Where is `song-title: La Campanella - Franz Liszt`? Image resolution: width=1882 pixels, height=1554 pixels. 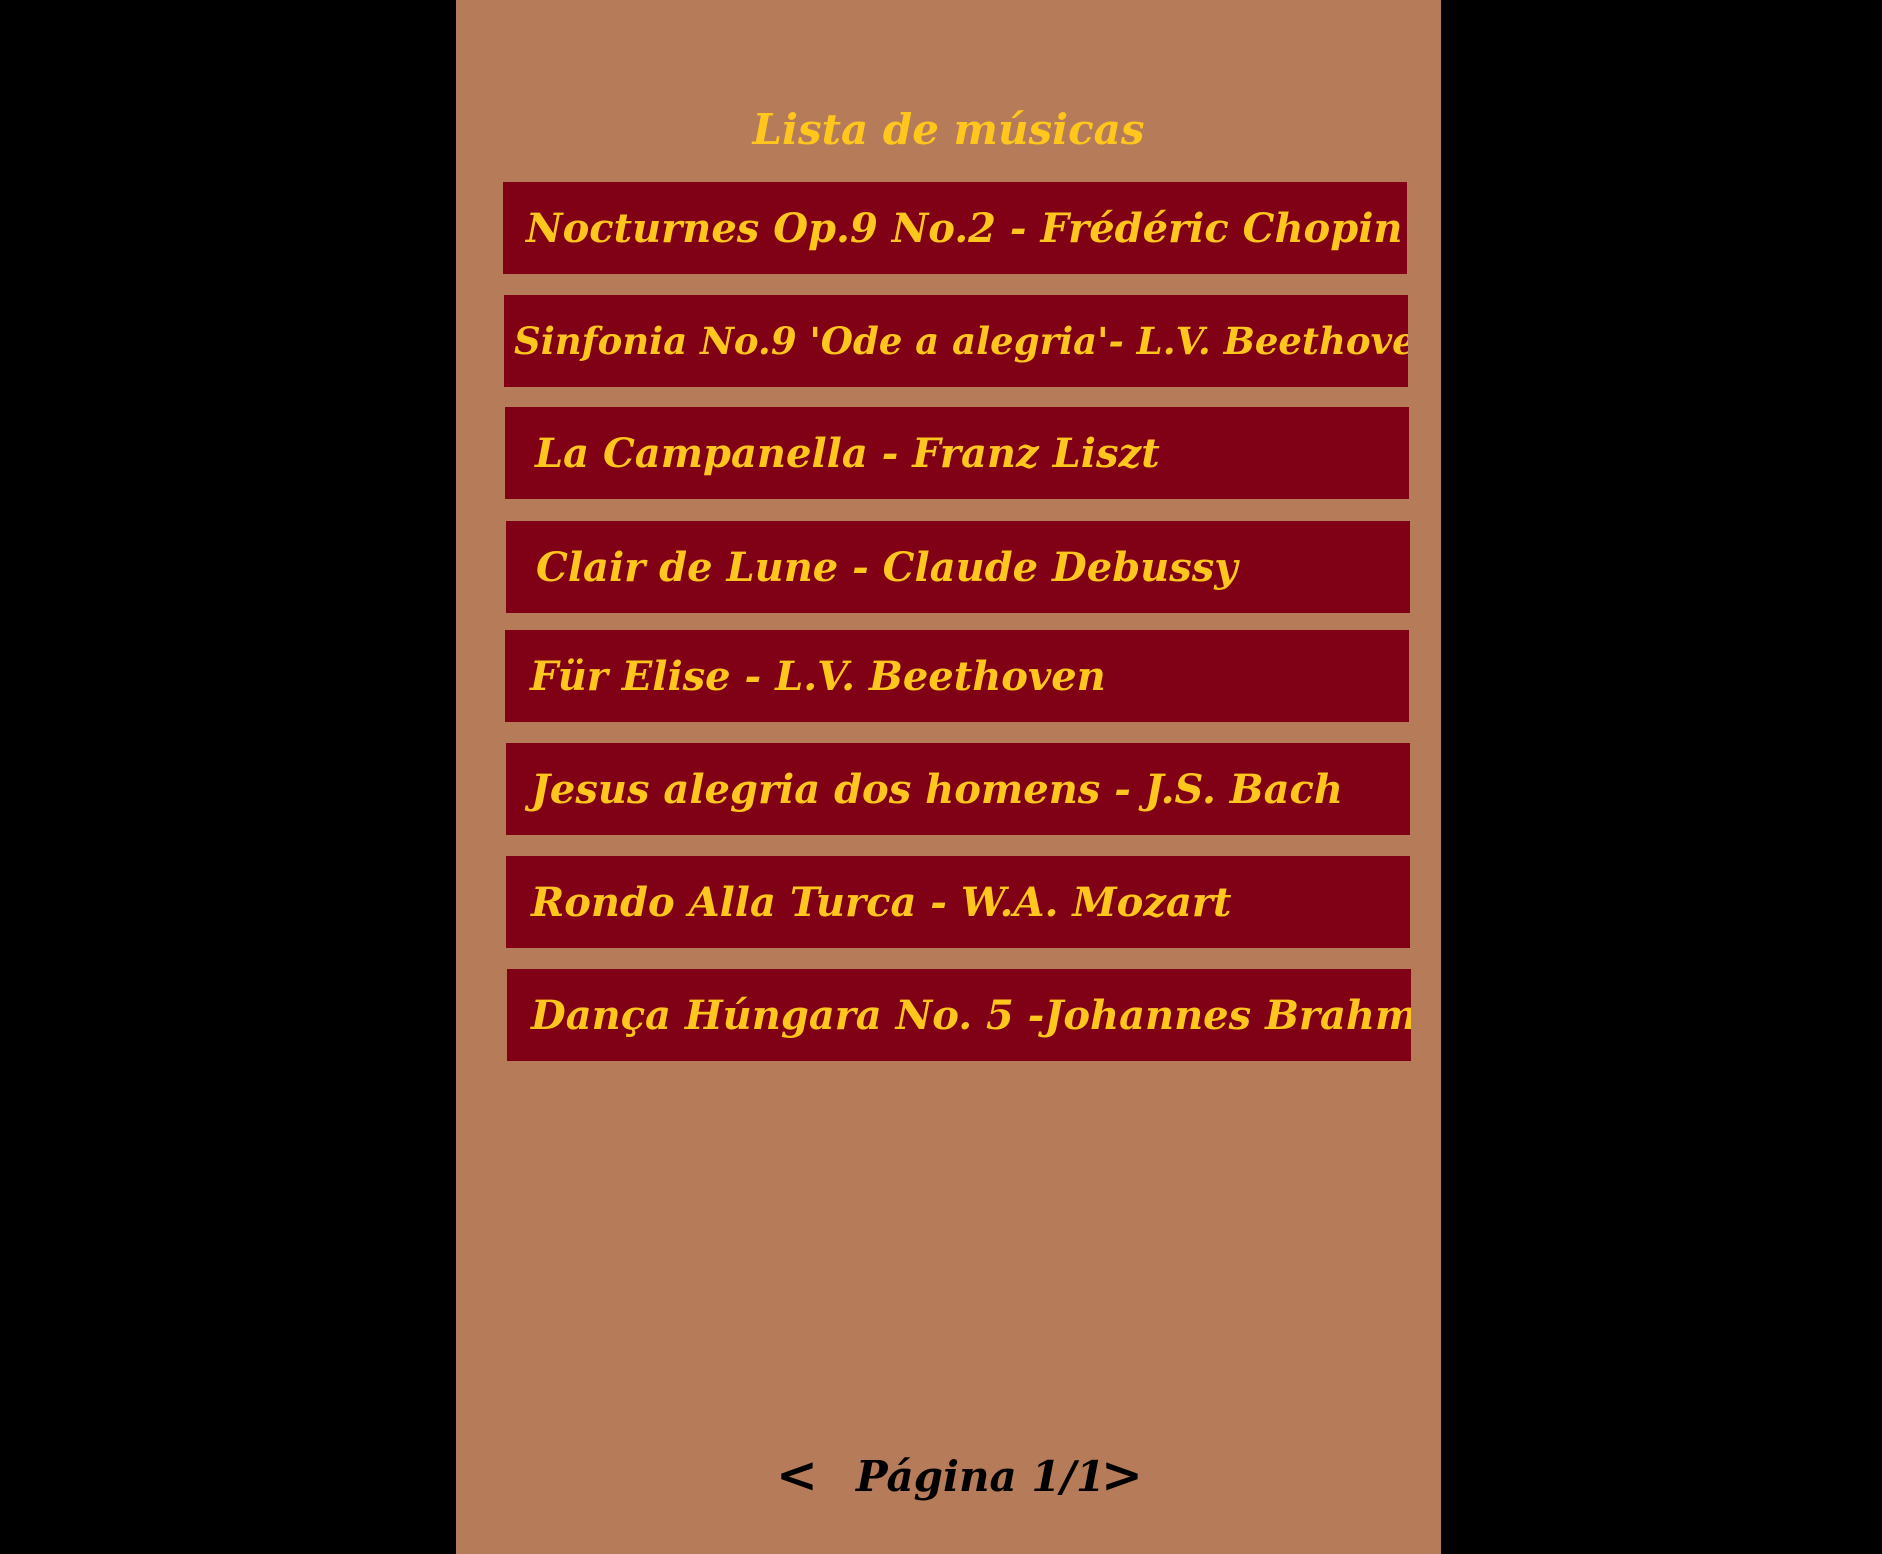
song-title: La Campanella - Franz Liszt is located at coordinates (847, 453).